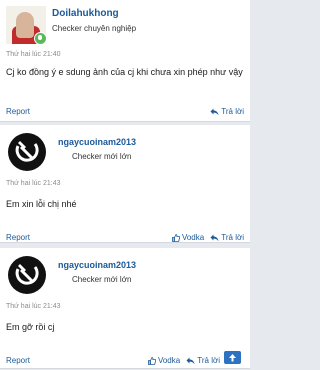 The height and width of the screenshot is (370, 320). Describe the element at coordinates (41, 204) in the screenshot. I see `post-message: Em xin lỗi chị nhé` at that location.